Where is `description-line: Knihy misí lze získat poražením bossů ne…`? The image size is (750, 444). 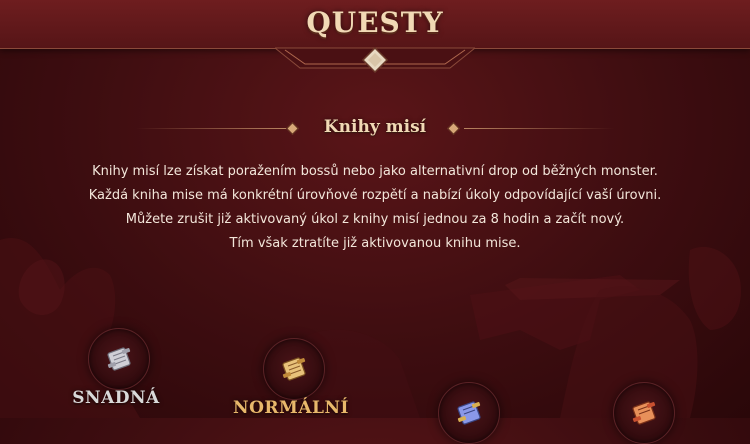 description-line: Knihy misí lze získat poražením bossů ne… is located at coordinates (375, 171).